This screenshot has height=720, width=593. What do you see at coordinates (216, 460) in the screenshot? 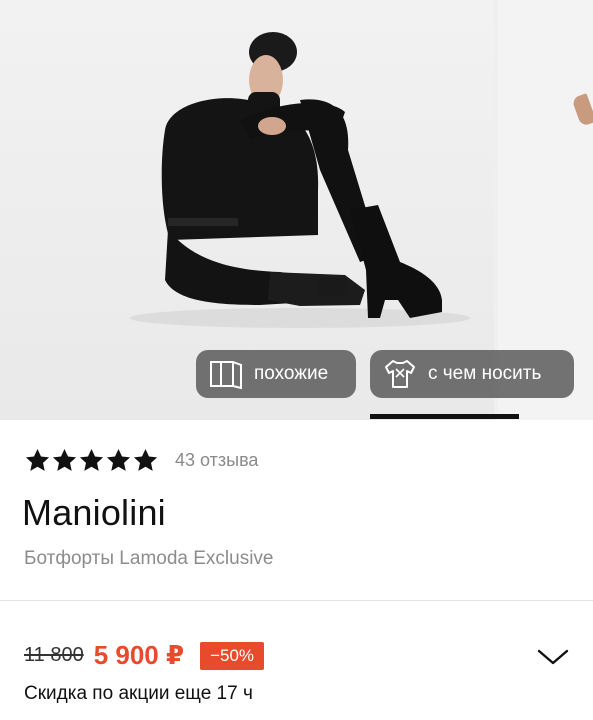
I see `reviews-count-link: 43 отзыва` at bounding box center [216, 460].